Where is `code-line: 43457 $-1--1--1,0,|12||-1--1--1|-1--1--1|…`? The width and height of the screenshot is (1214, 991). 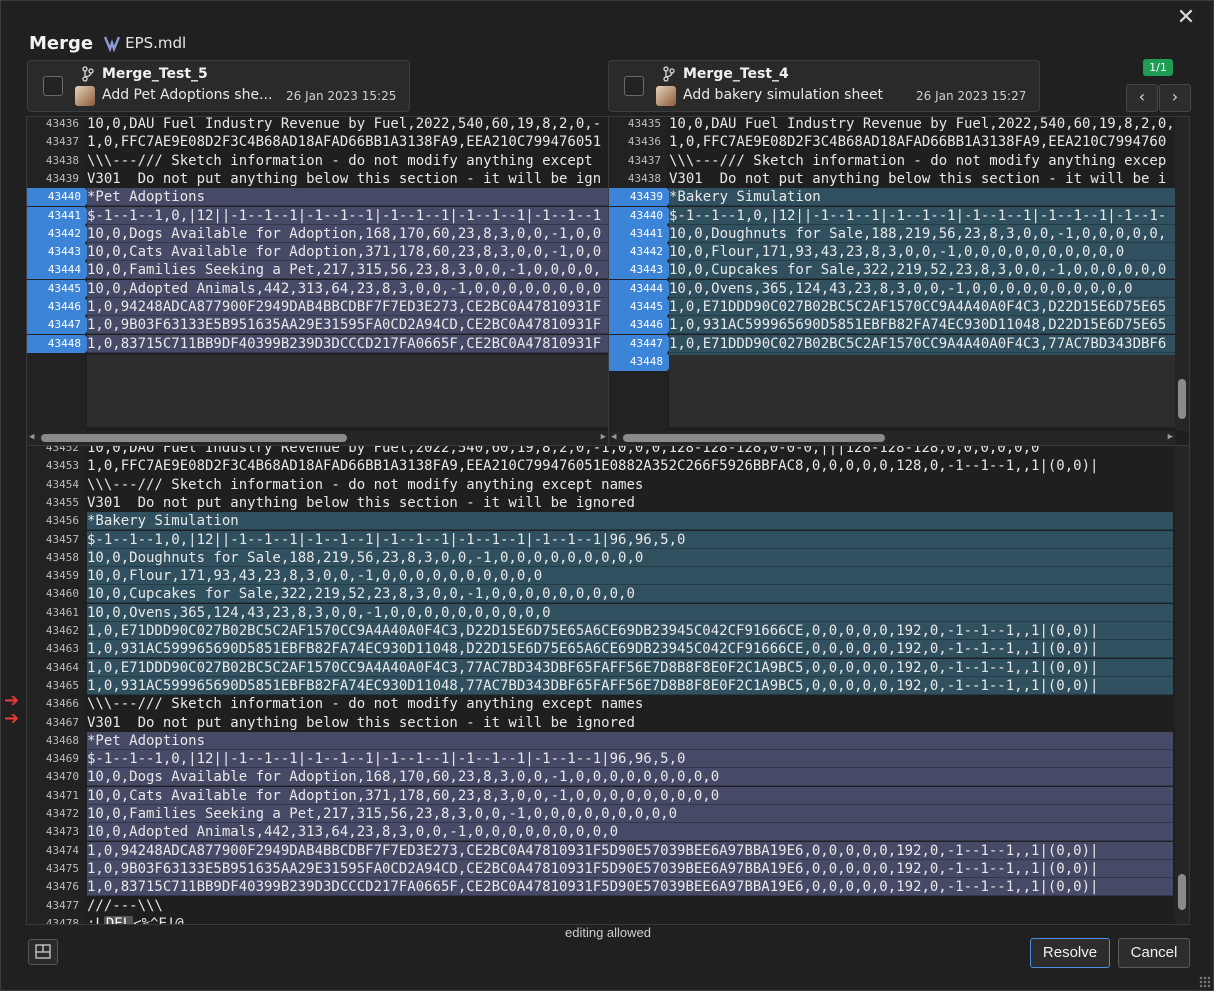 code-line: 43457 $-1--1--1,0,|12||-1--1--1|-1--1--1|… is located at coordinates (608, 539).